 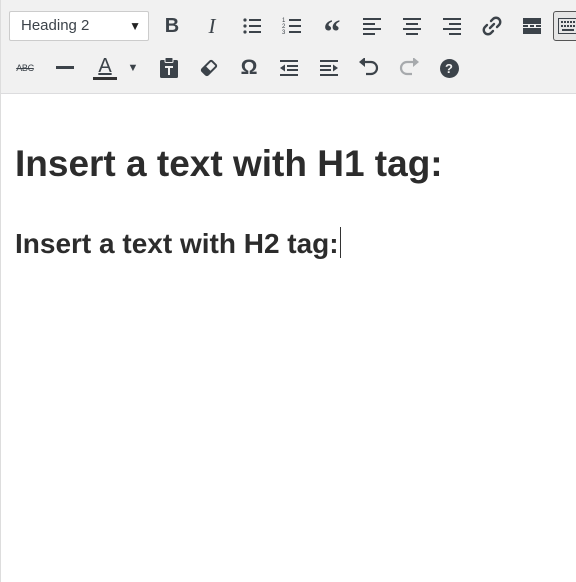 I want to click on clear-formatting-button, so click(x=209, y=68).